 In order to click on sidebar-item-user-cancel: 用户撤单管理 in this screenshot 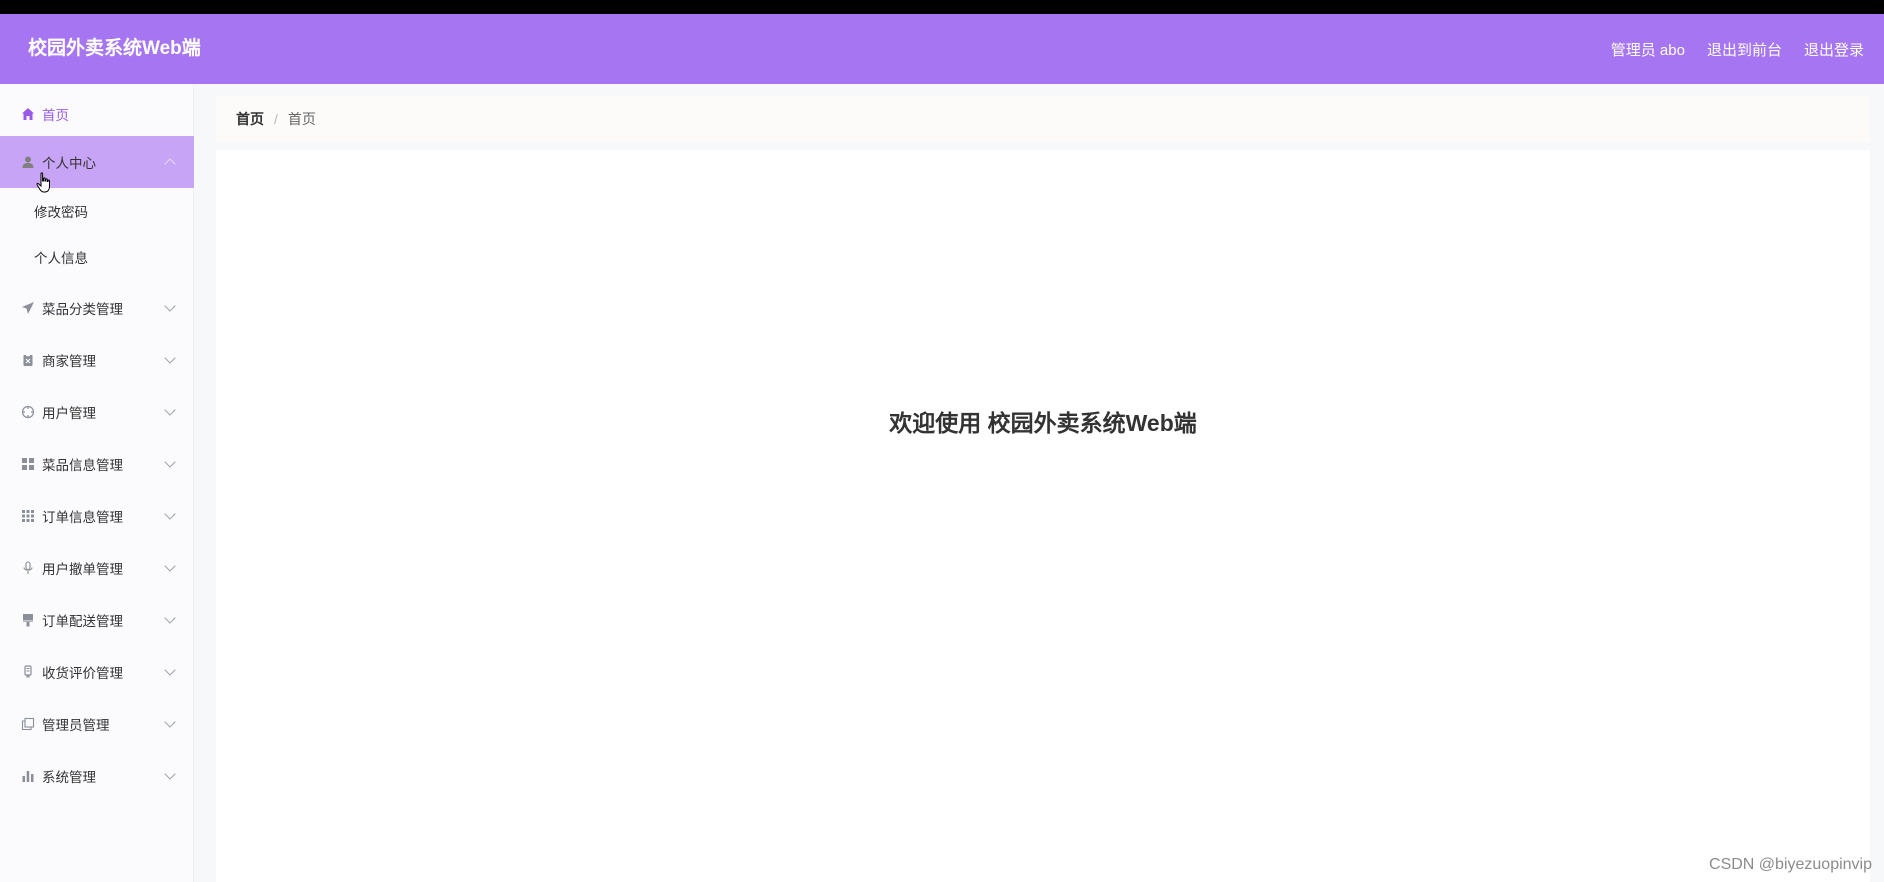, I will do `click(97, 568)`.